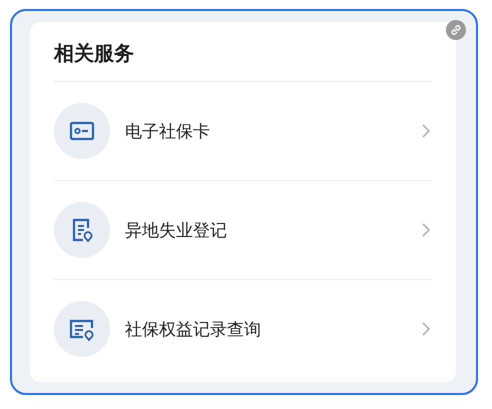 The height and width of the screenshot is (409, 492). I want to click on service-label: 电子社保卡, so click(168, 131).